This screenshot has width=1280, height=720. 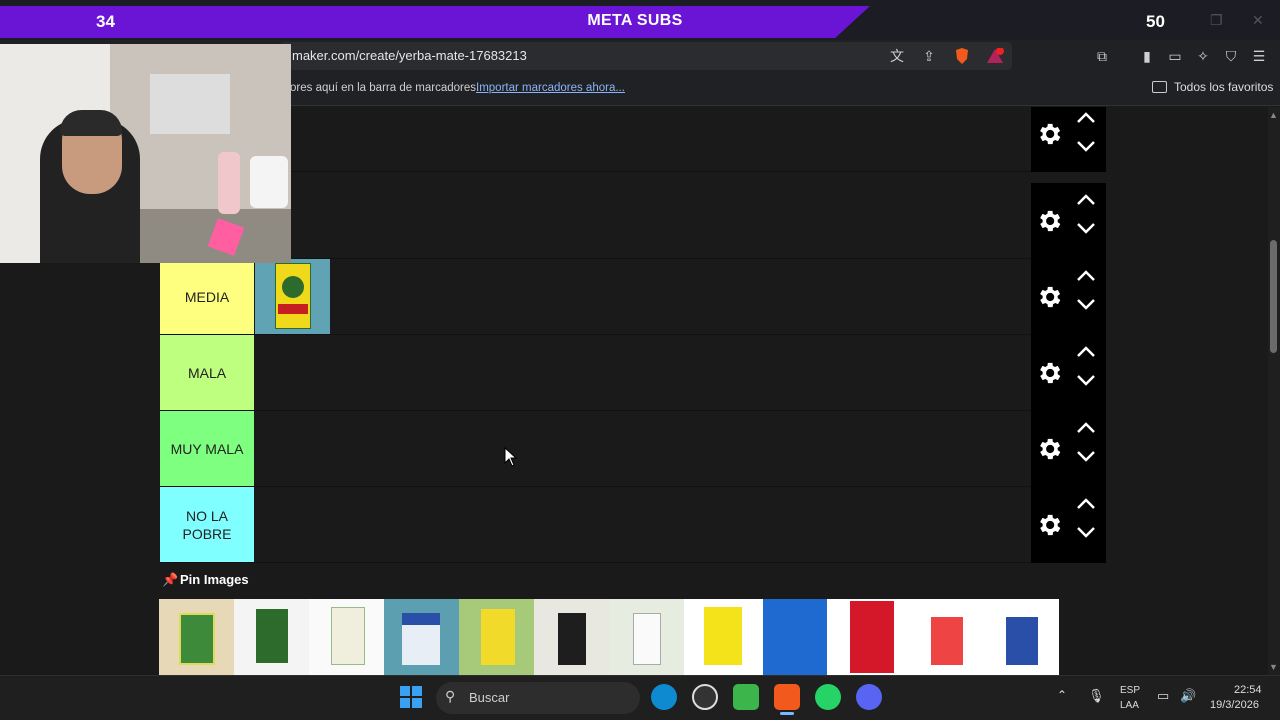 I want to click on search-icon: ⚲, so click(x=450, y=696).